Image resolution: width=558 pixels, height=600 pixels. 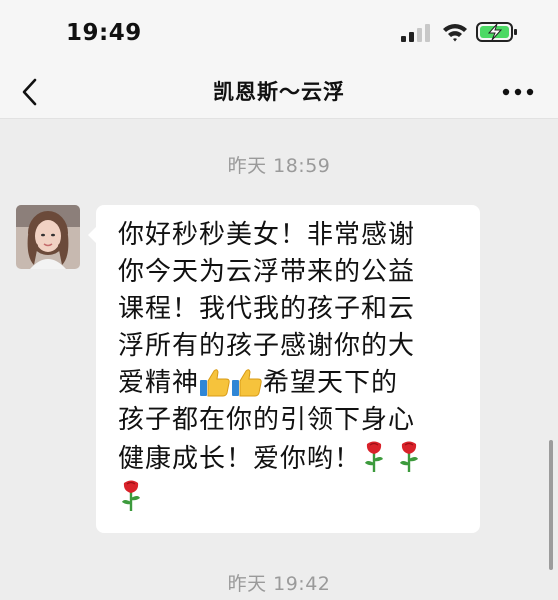 I want to click on message-line: 孩子都在你的引领下身心, so click(x=267, y=420).